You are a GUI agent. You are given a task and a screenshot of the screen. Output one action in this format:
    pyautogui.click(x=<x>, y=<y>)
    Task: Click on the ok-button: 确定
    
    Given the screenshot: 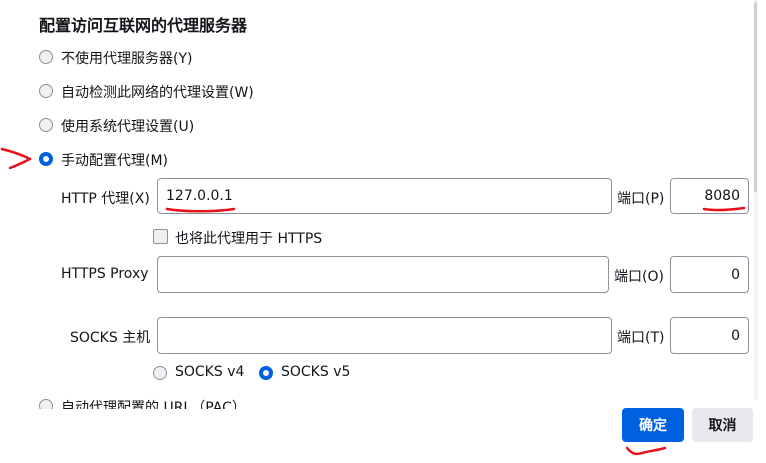 What is the action you would take?
    pyautogui.click(x=653, y=425)
    